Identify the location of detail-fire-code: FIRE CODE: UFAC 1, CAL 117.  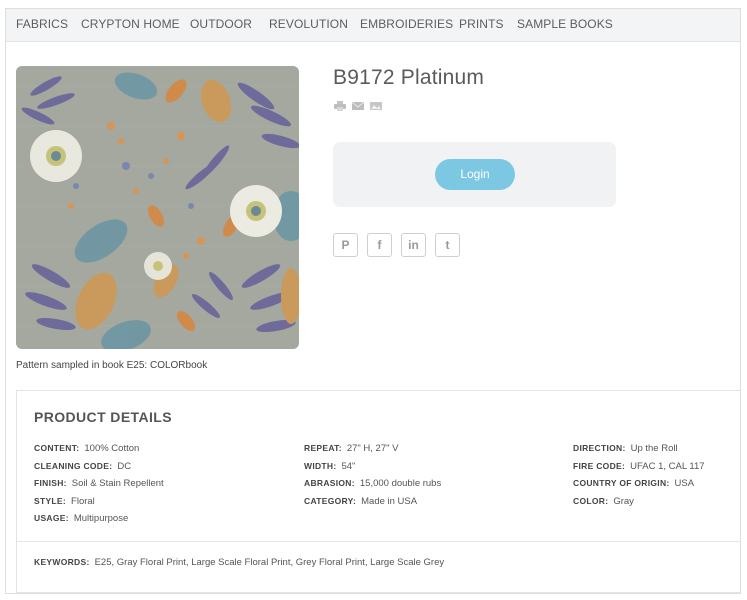
(639, 466).